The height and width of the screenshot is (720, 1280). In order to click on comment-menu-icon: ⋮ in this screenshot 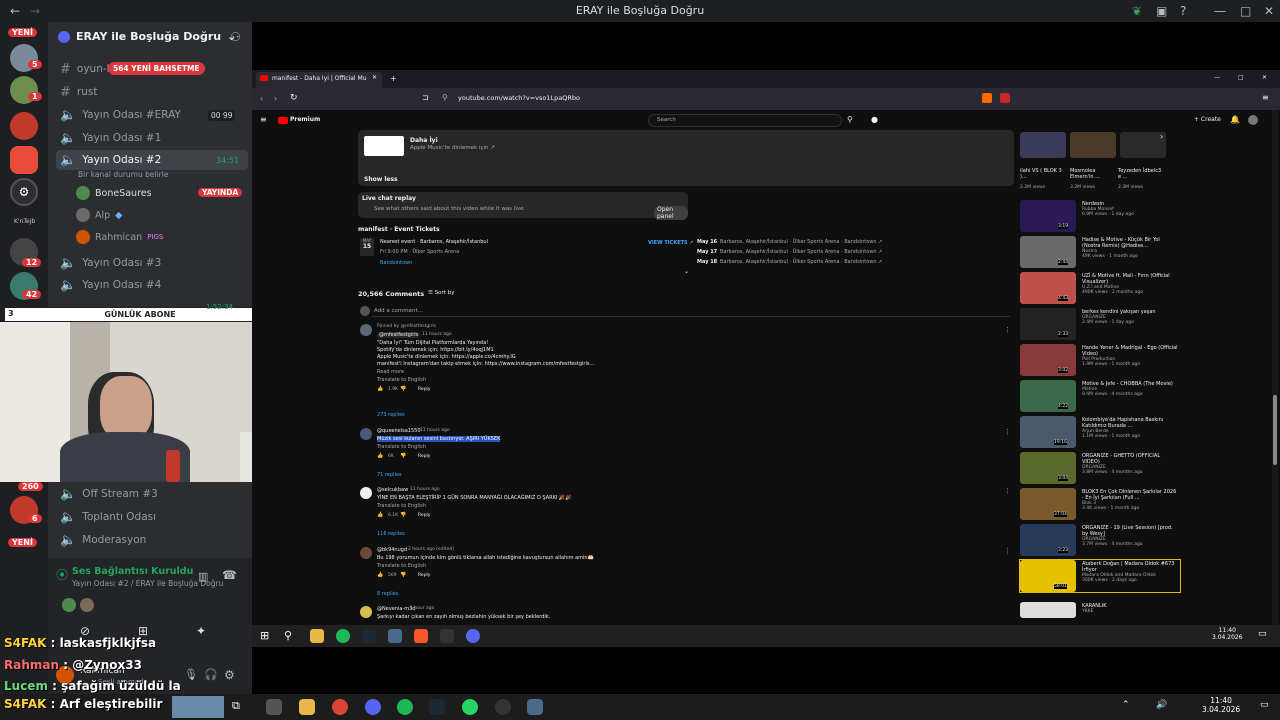, I will do `click(1007, 551)`.